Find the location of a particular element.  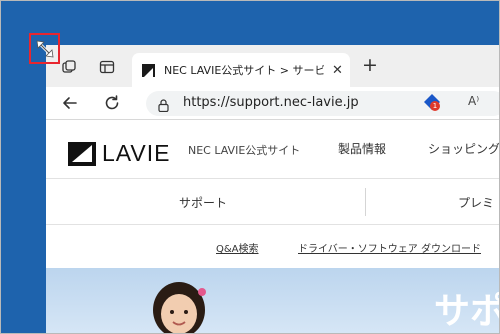

refresh-icon is located at coordinates (112, 103).